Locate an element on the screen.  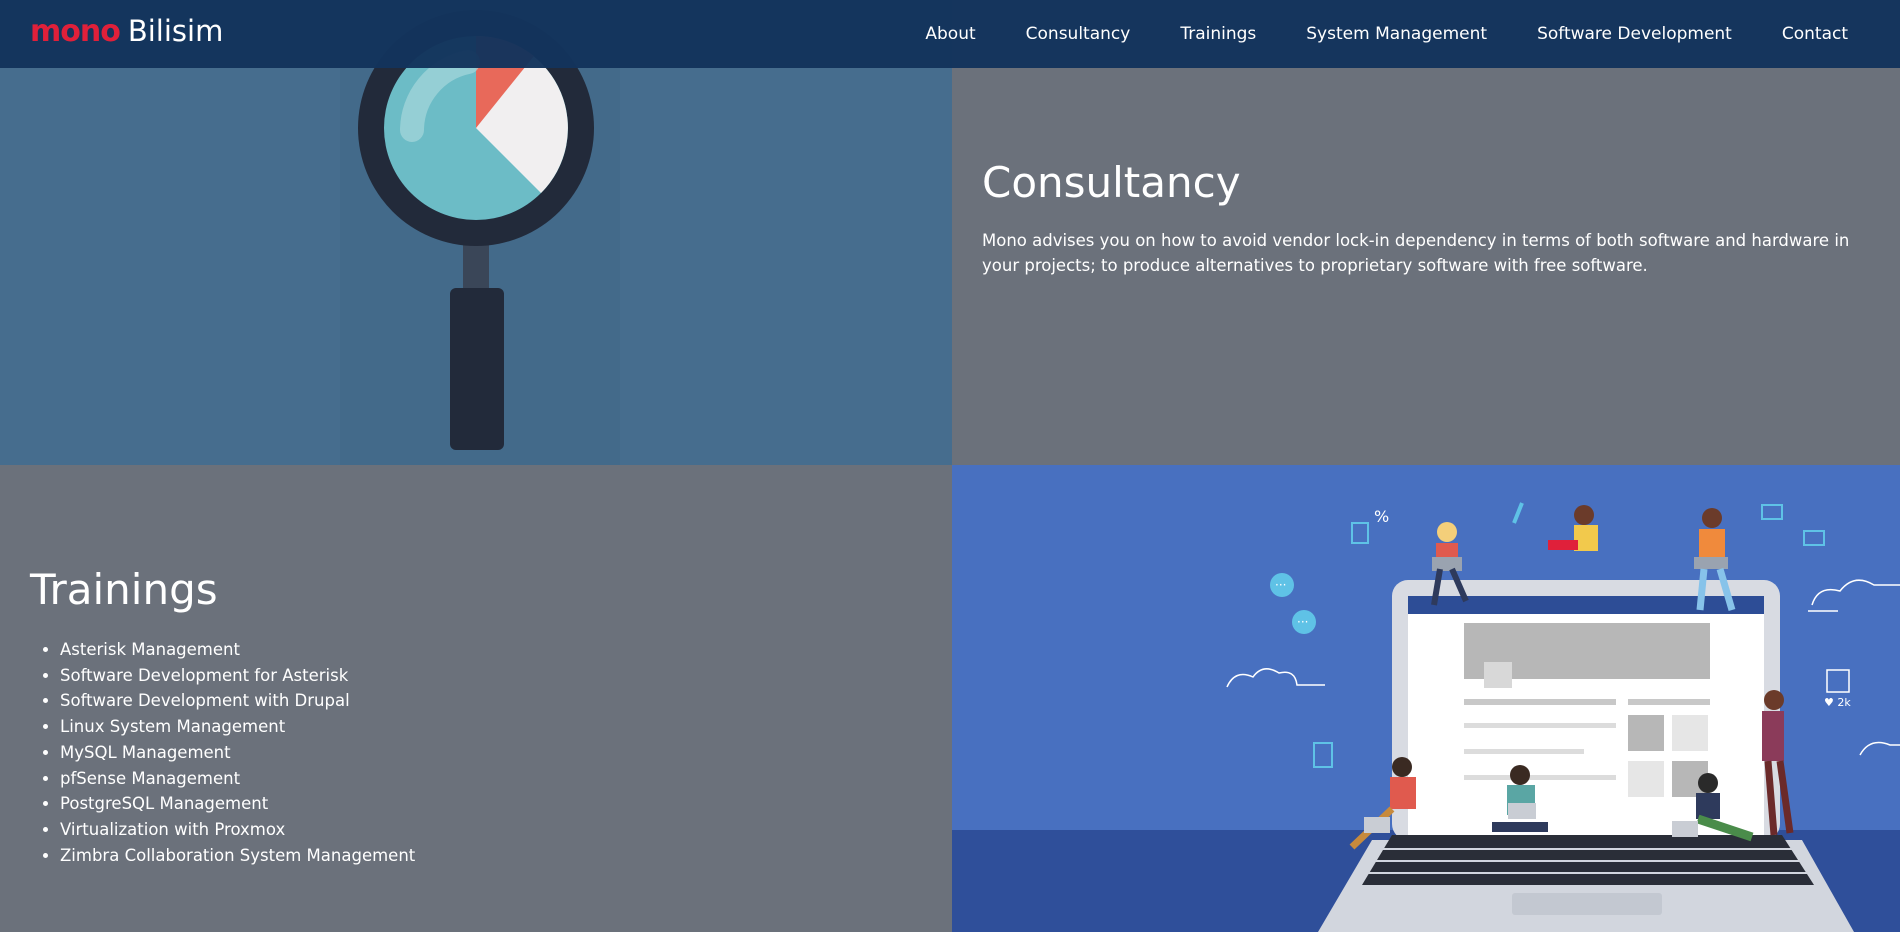
nav-link-software-development: Software Development is located at coordinates (1634, 34).